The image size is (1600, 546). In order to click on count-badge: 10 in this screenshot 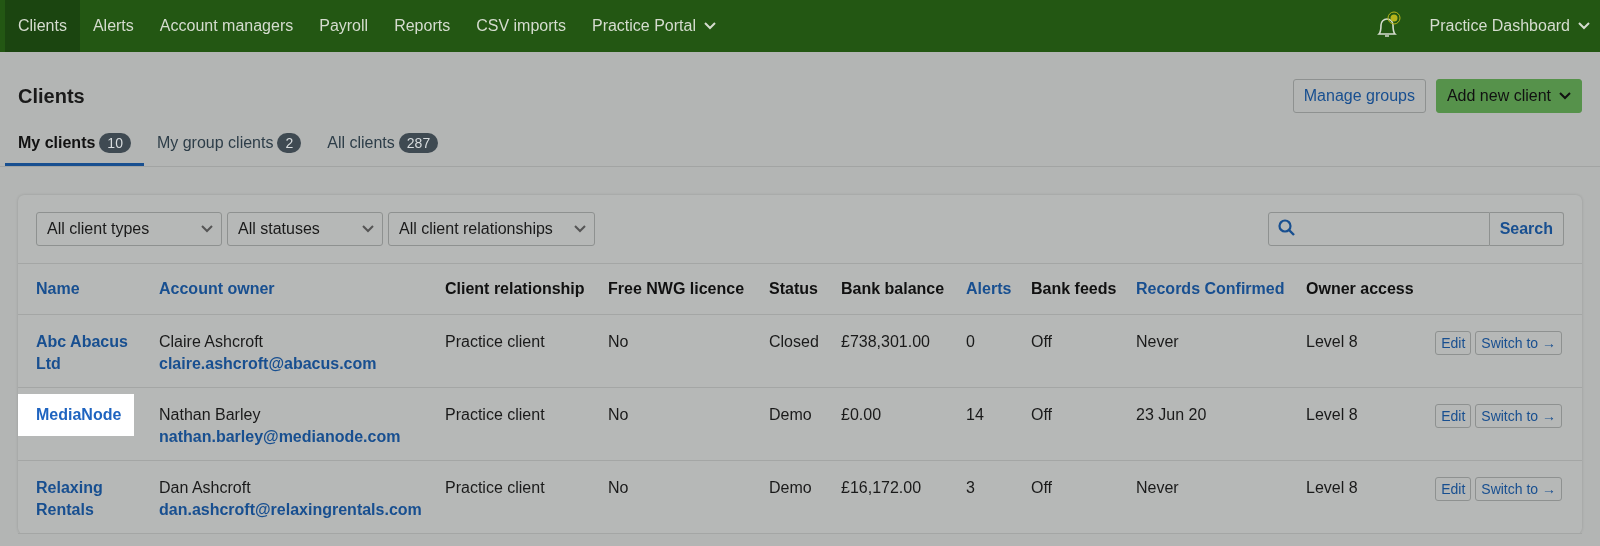, I will do `click(115, 142)`.